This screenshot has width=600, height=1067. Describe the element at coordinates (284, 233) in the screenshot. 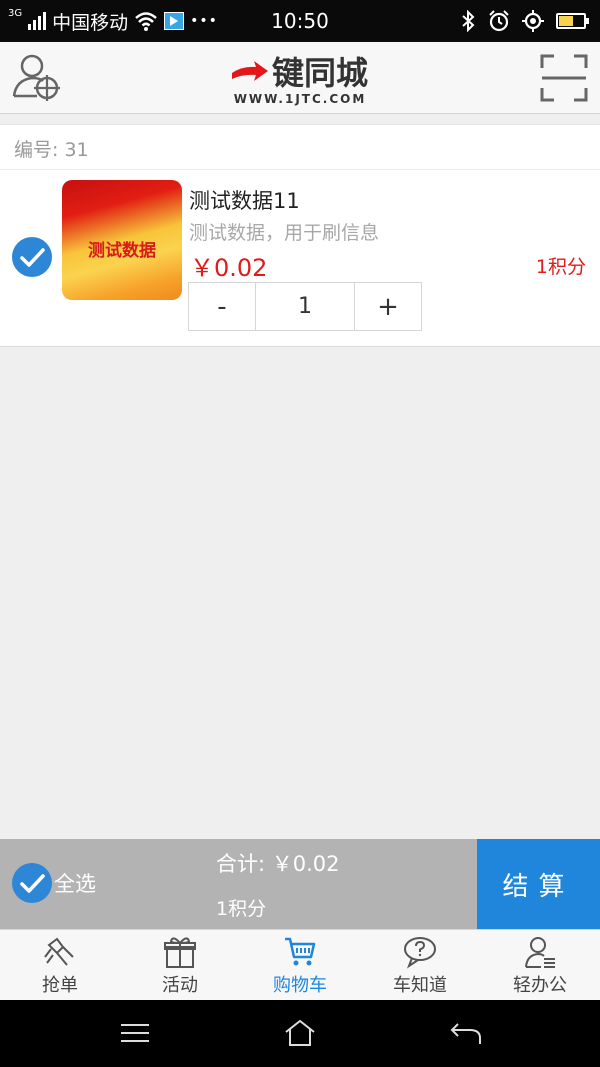

I see `item-description: 测试数据，用于刷信息` at that location.